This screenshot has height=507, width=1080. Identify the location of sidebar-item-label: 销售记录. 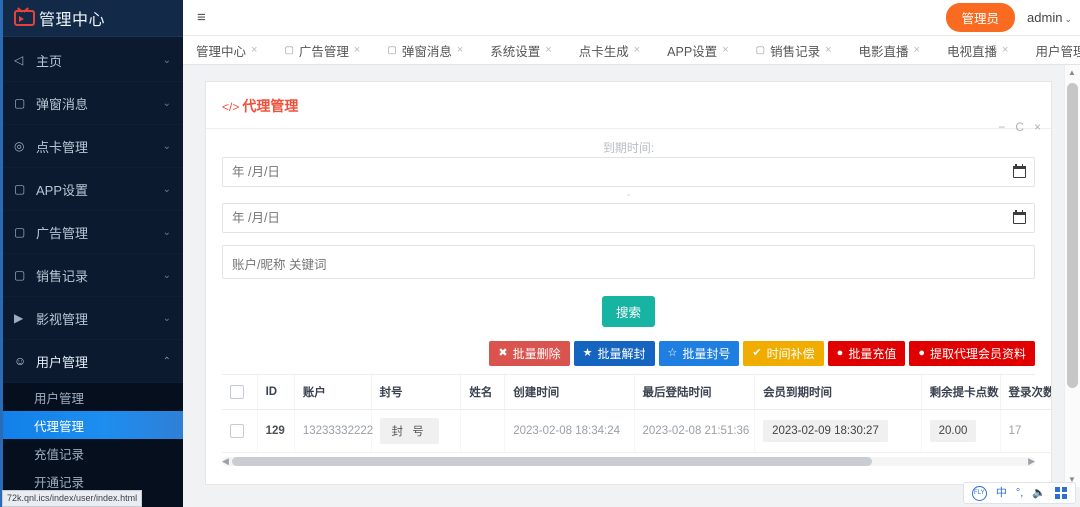
(62, 276).